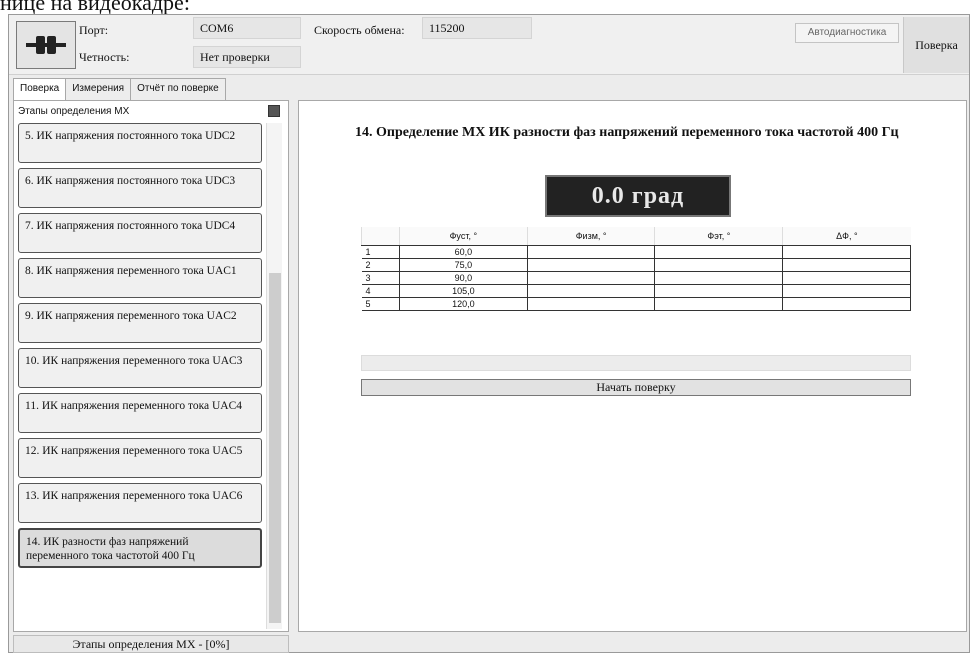 The height and width of the screenshot is (653, 970). Describe the element at coordinates (380, 303) in the screenshot. I see `row-number: 5` at that location.